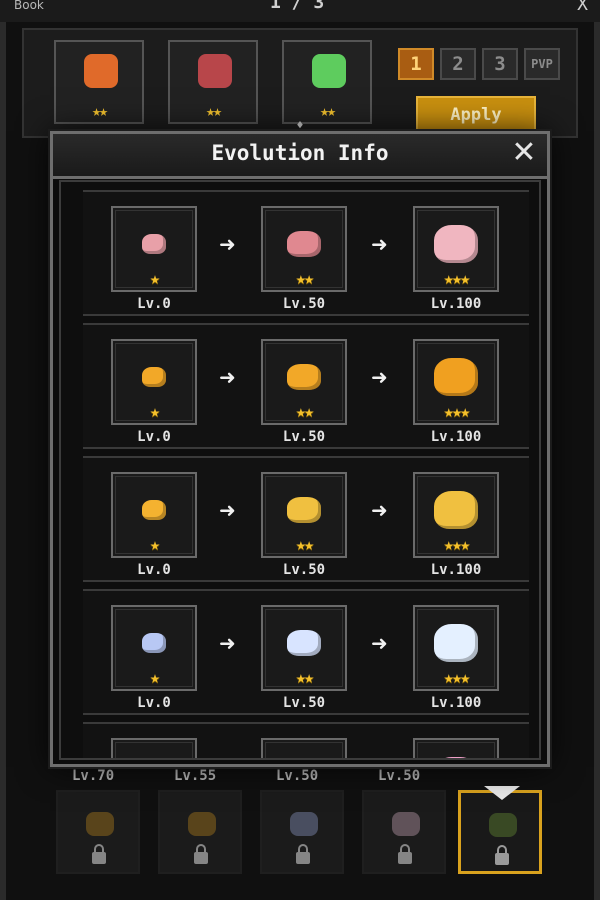 The width and height of the screenshot is (600, 900). What do you see at coordinates (524, 153) in the screenshot?
I see `close-button: ✕` at bounding box center [524, 153].